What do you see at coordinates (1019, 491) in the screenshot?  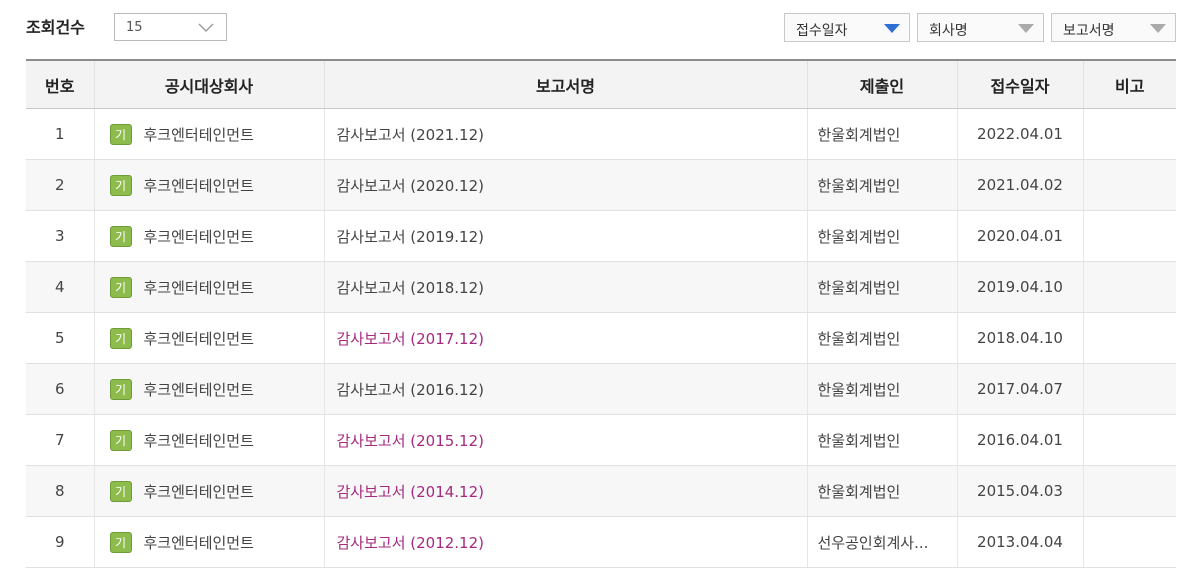 I see `receipt-date-cell: 2015.04.03` at bounding box center [1019, 491].